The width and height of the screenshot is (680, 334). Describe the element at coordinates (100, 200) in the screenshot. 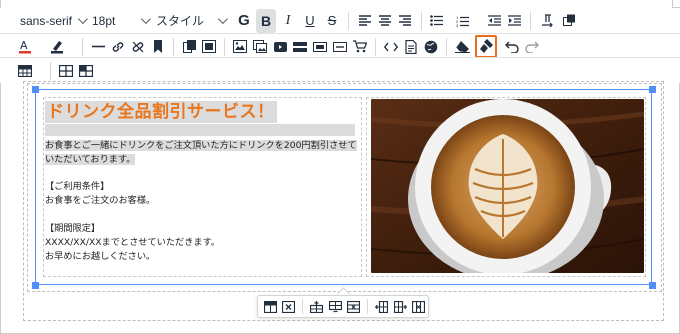

I see `conditions-text: お食事をご注文のお客様。` at that location.